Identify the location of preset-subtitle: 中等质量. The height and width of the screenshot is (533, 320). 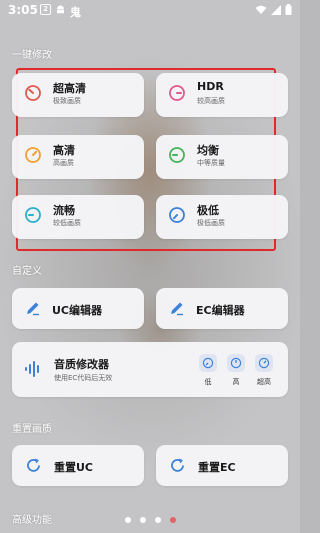
(211, 163).